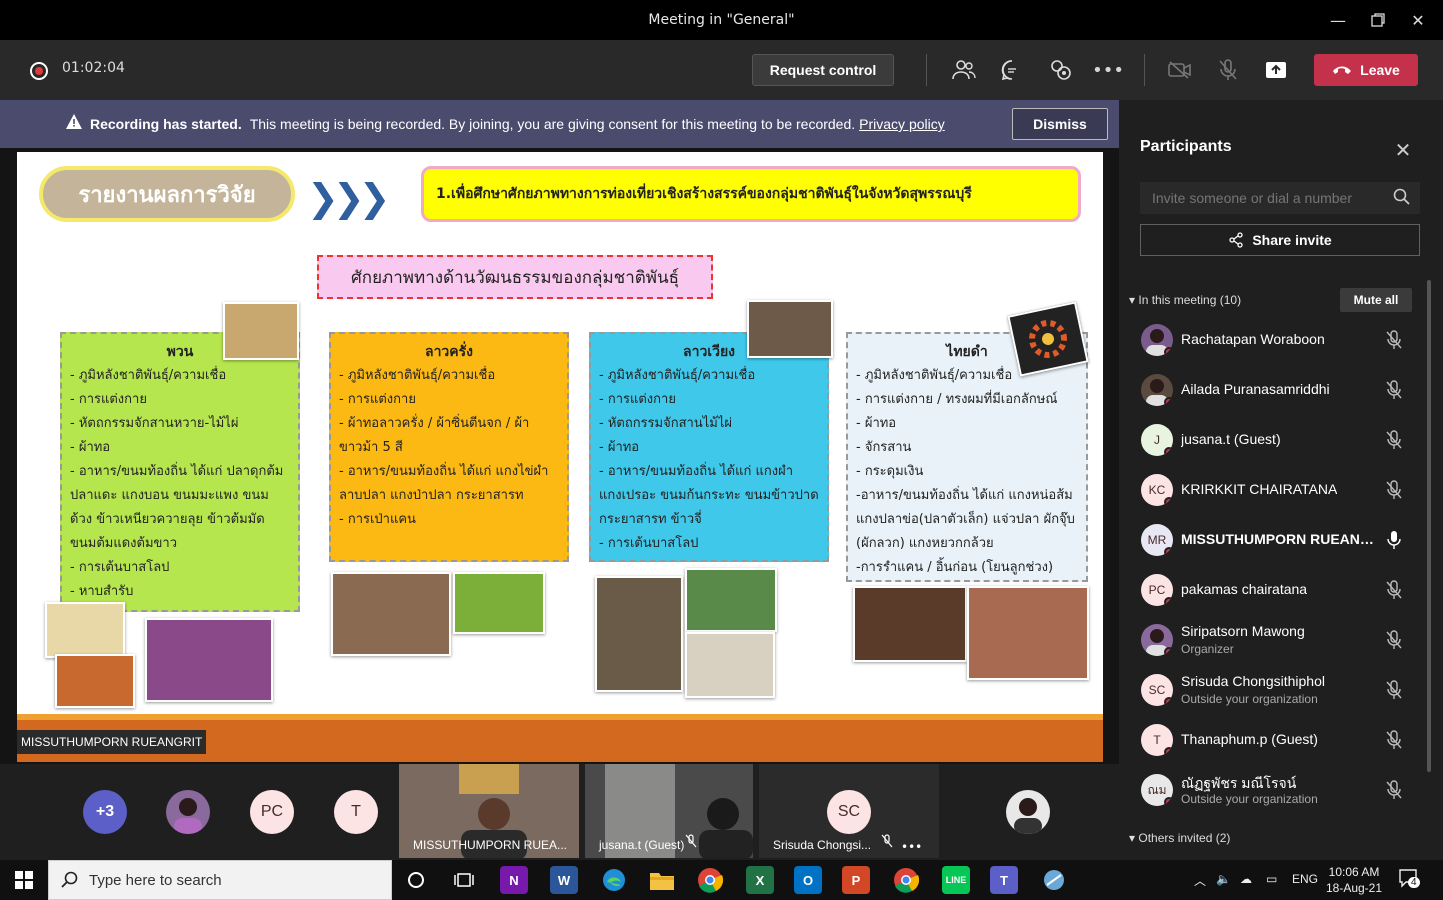  What do you see at coordinates (1004, 880) in the screenshot?
I see `teams-icon: T` at bounding box center [1004, 880].